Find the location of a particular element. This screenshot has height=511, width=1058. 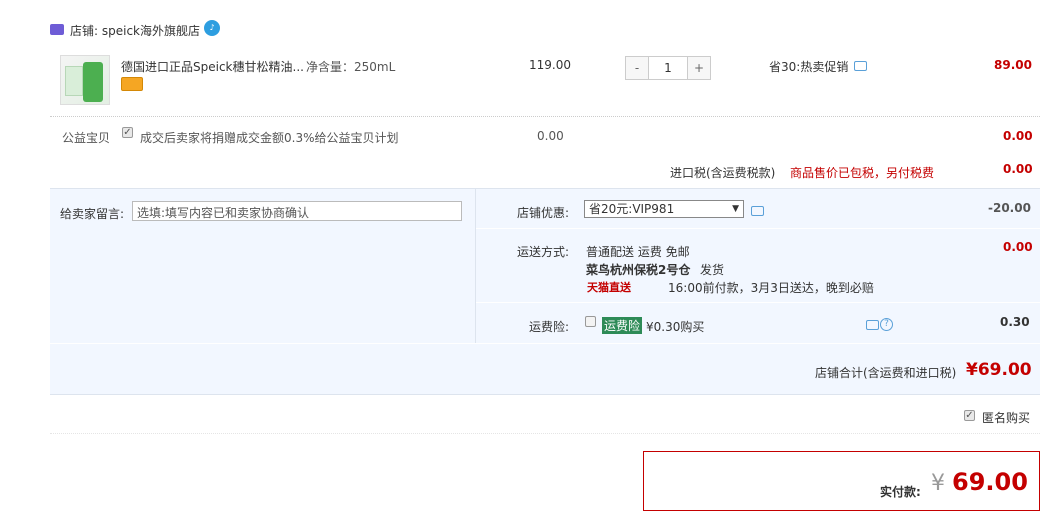

quantity-stepper: - 1 + is located at coordinates (668, 68).